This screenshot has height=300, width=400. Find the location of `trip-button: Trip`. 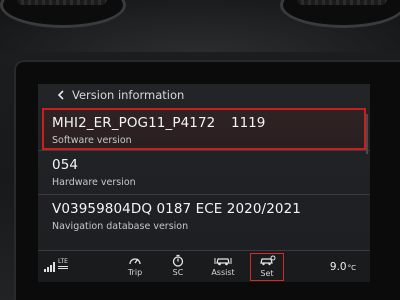

trip-button: Trip is located at coordinates (135, 267).